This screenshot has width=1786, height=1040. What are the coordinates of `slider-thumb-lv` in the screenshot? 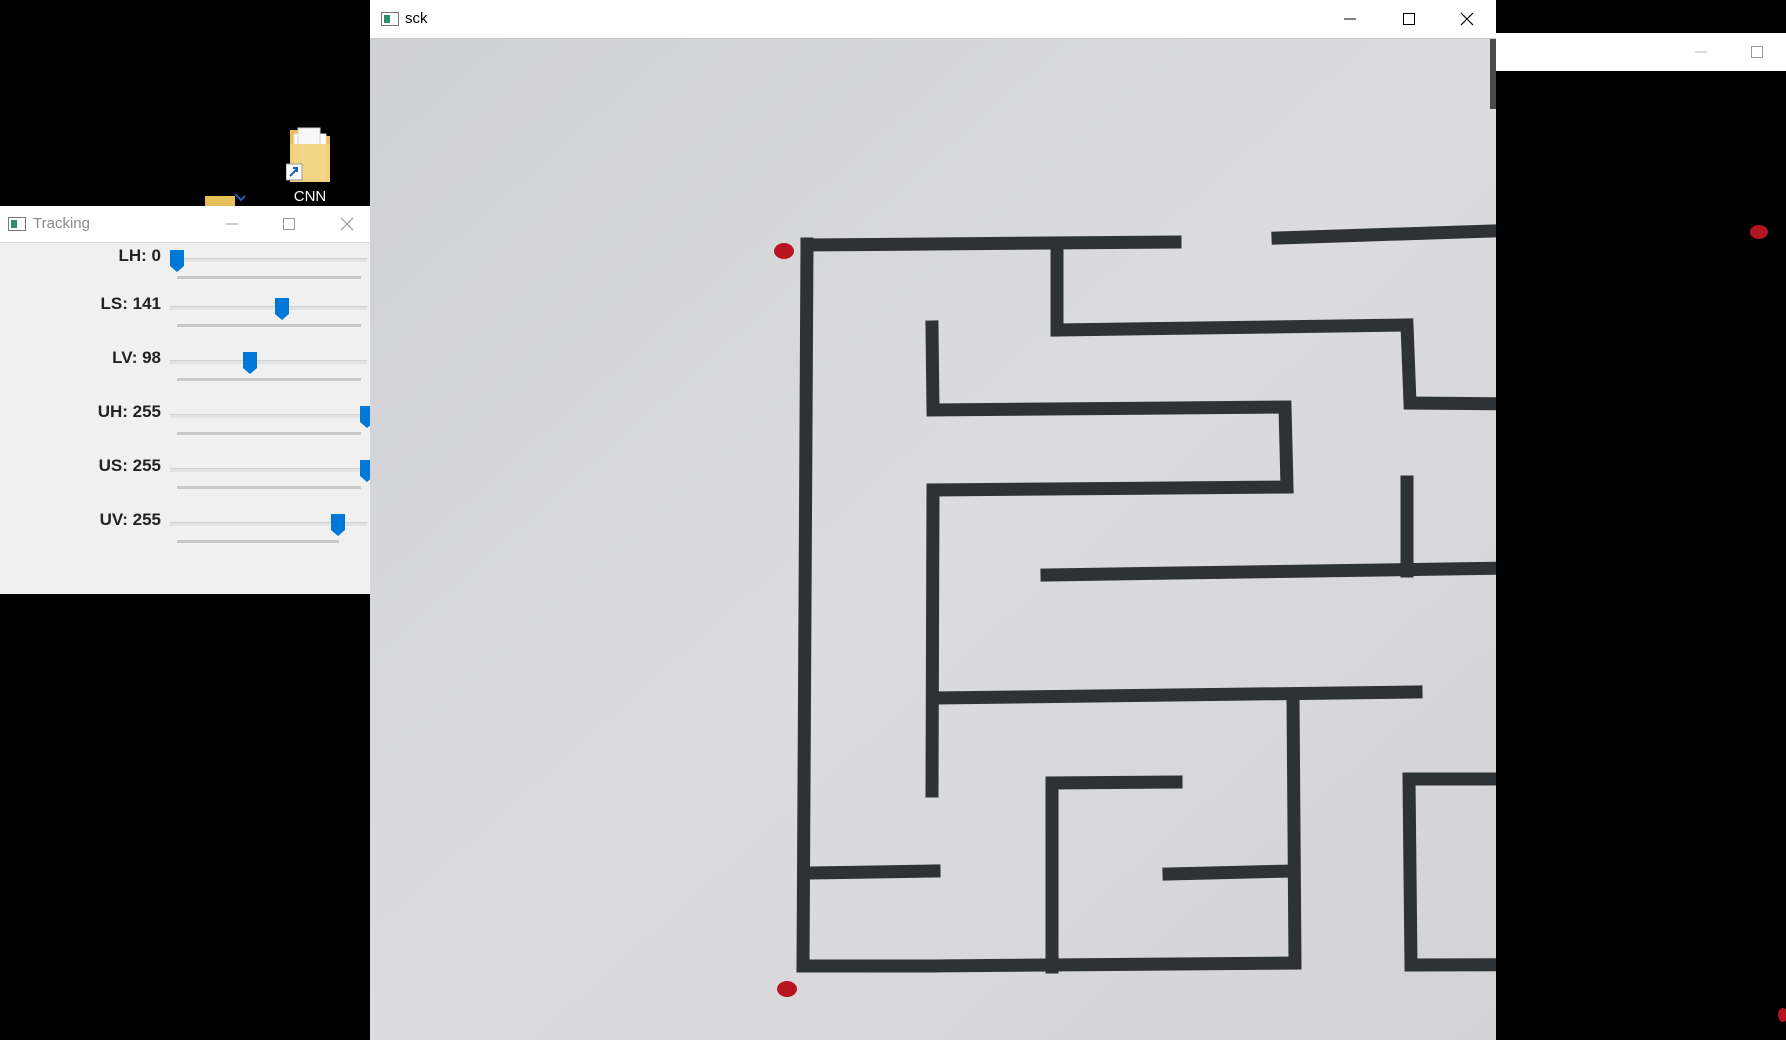 It's located at (250, 363).